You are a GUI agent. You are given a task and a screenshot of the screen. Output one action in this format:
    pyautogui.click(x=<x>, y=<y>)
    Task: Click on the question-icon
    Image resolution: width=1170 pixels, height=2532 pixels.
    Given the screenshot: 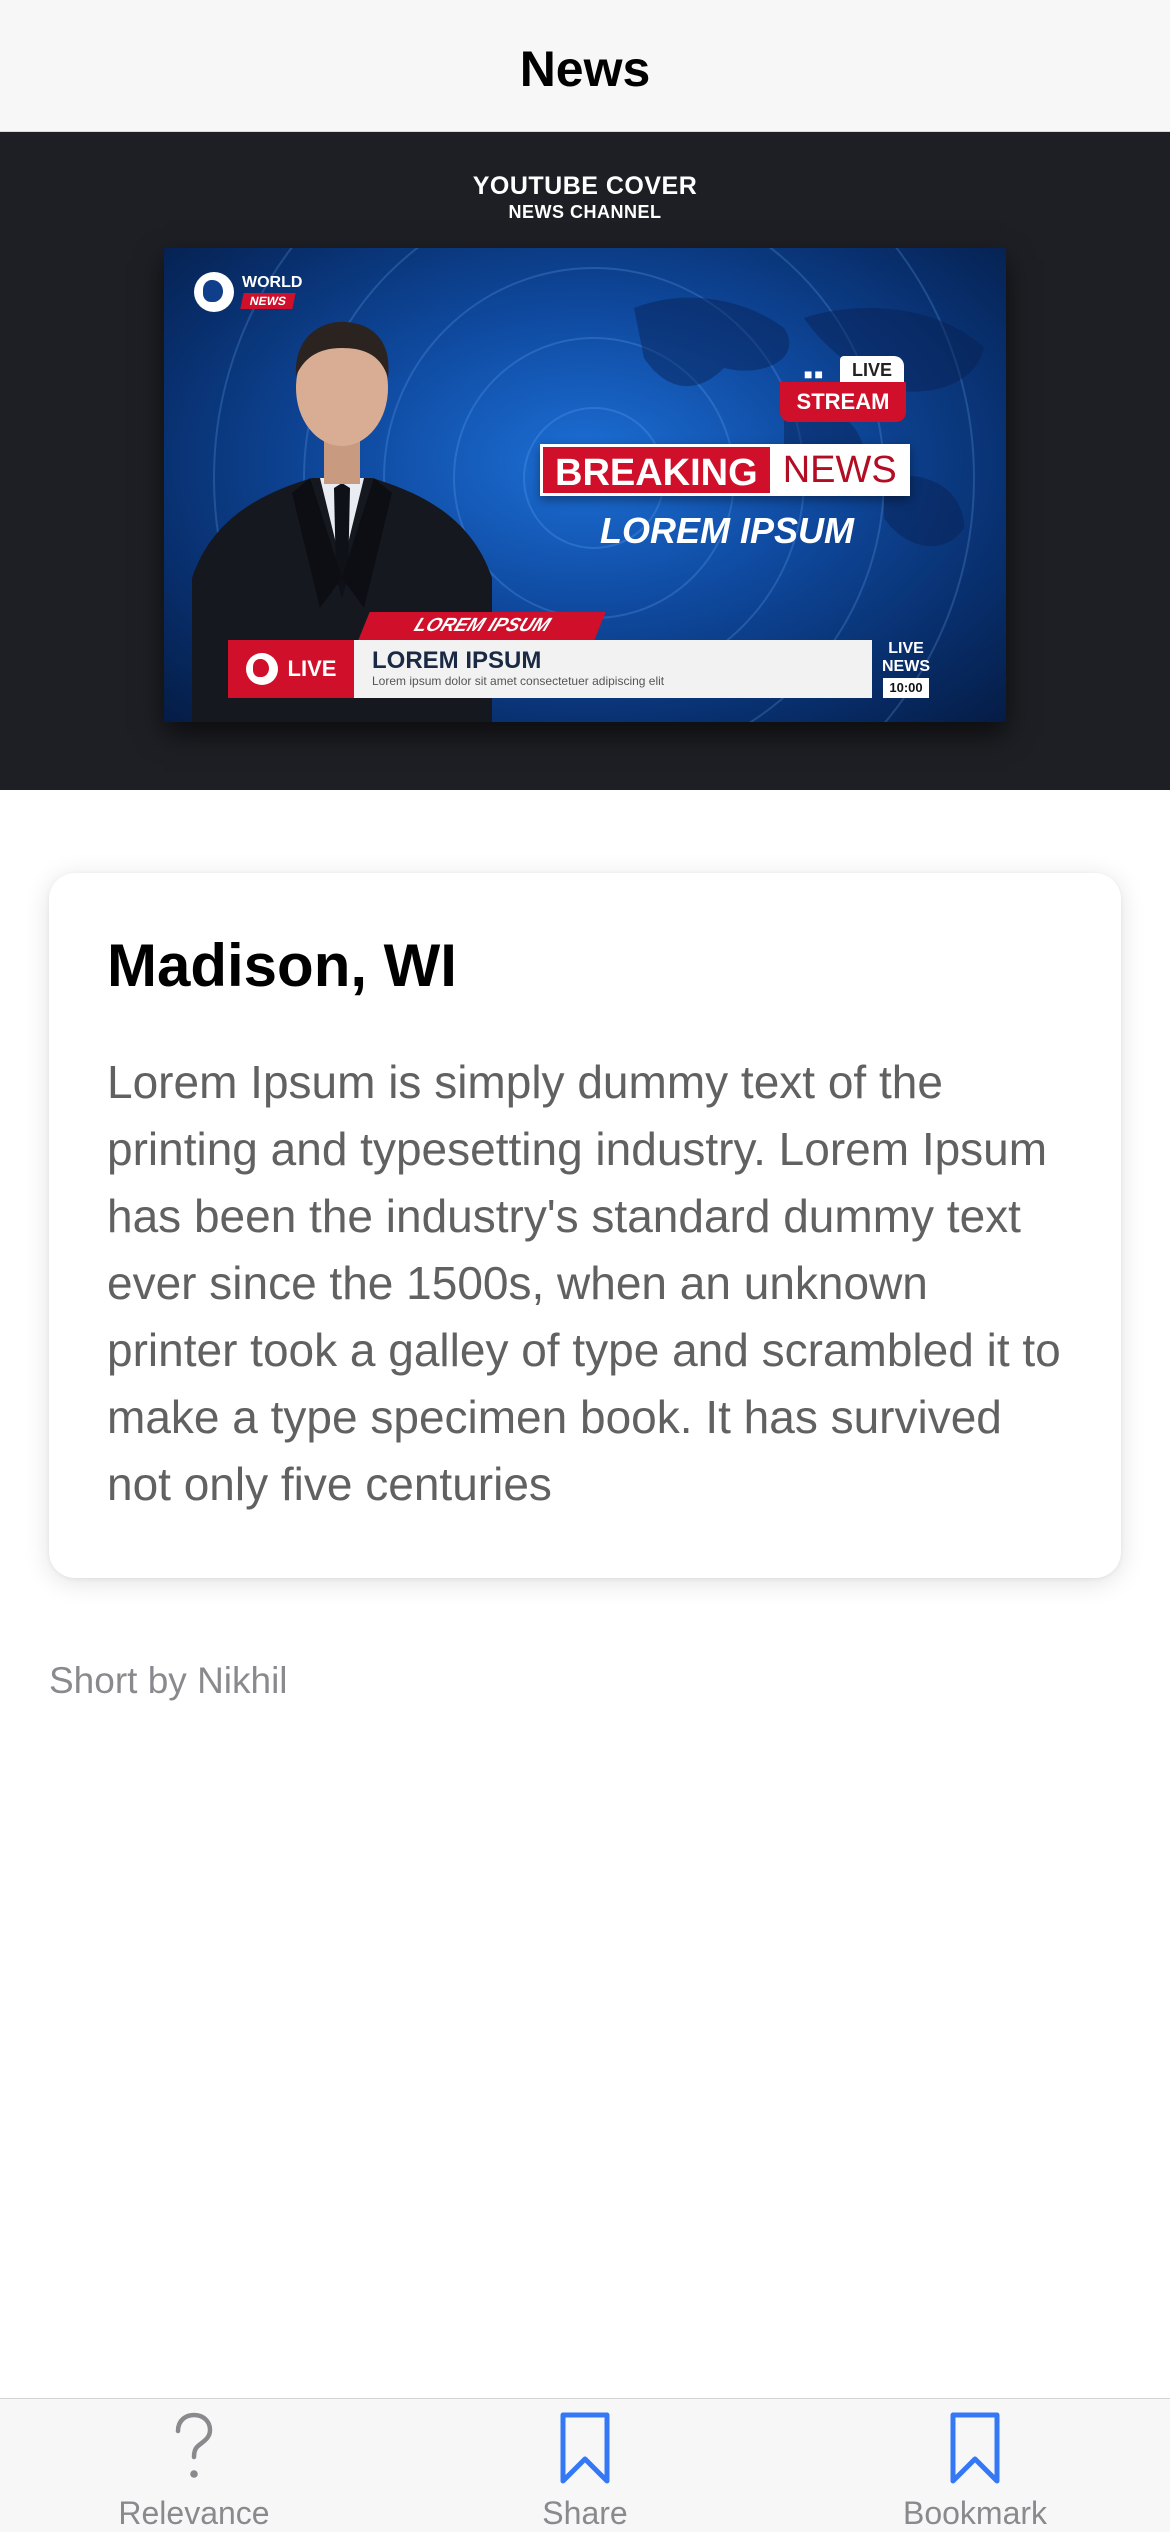 What is the action you would take?
    pyautogui.click(x=194, y=2445)
    